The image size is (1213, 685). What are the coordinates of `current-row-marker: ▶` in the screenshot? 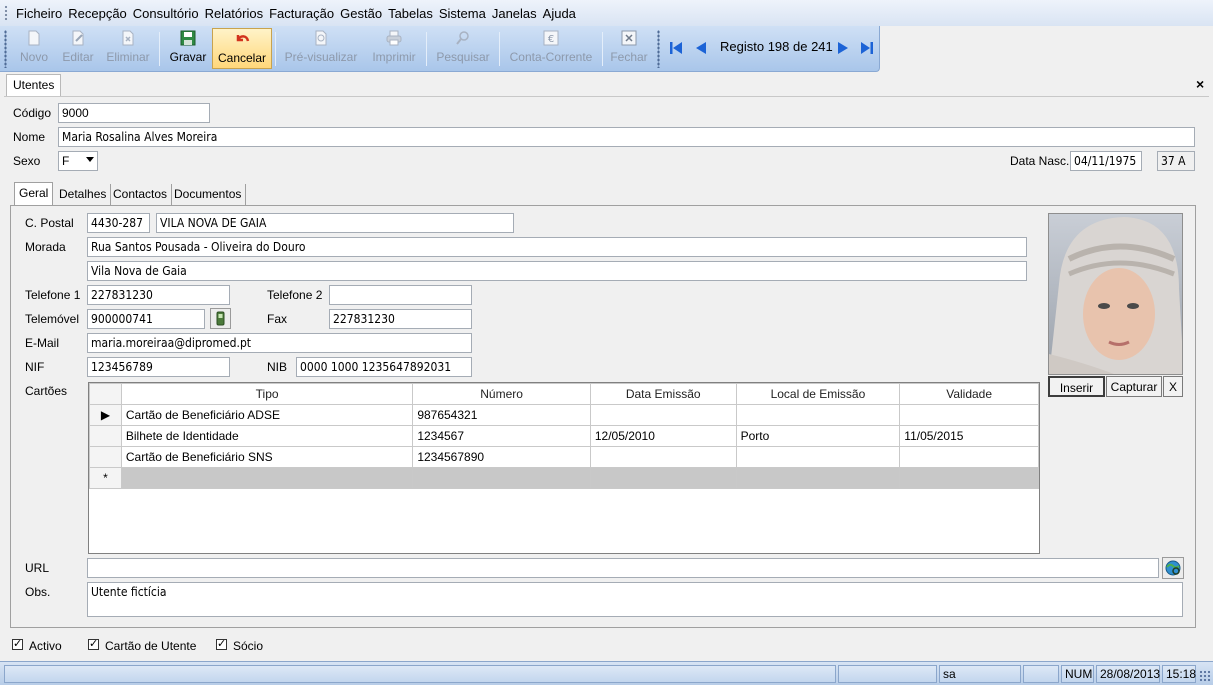 It's located at (105, 415).